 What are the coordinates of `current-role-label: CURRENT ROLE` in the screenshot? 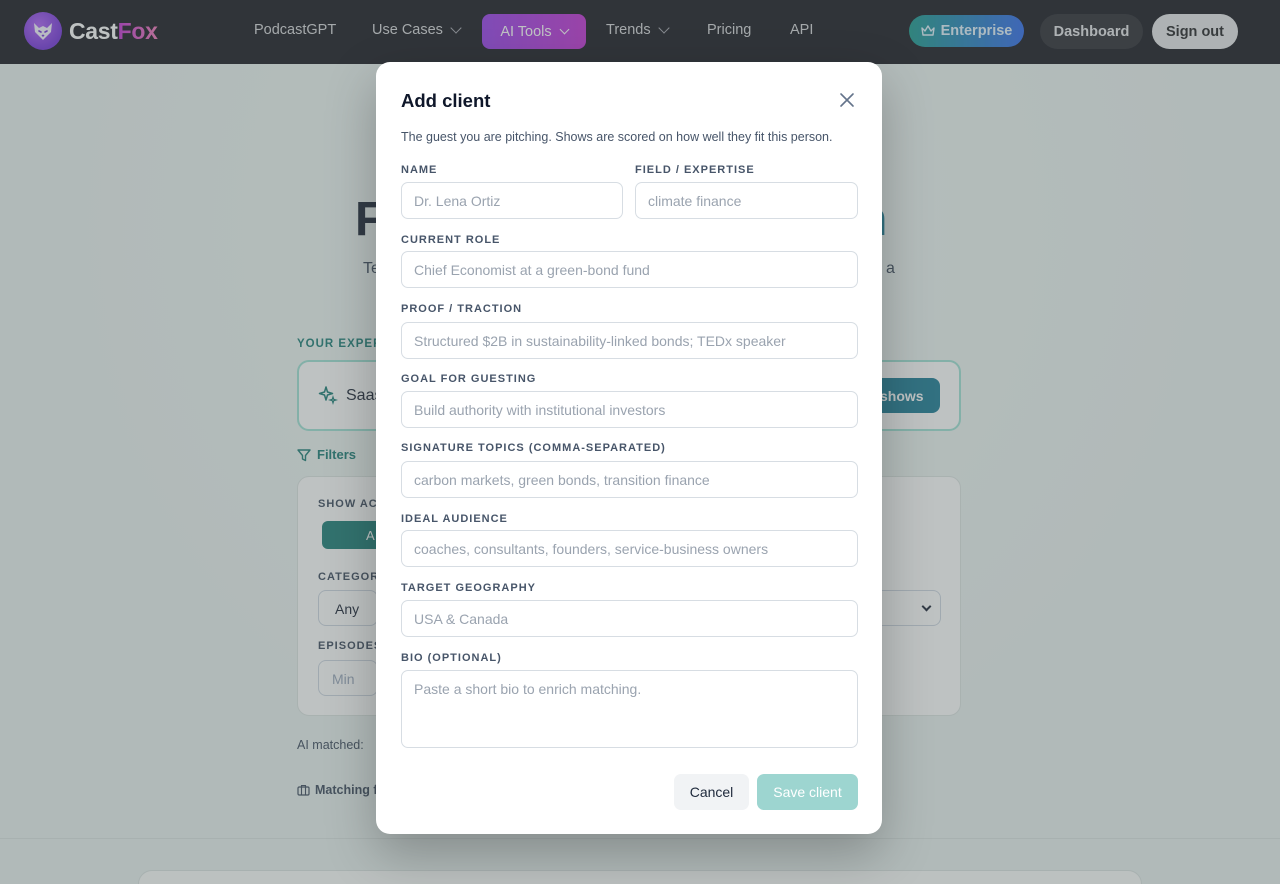 It's located at (451, 240).